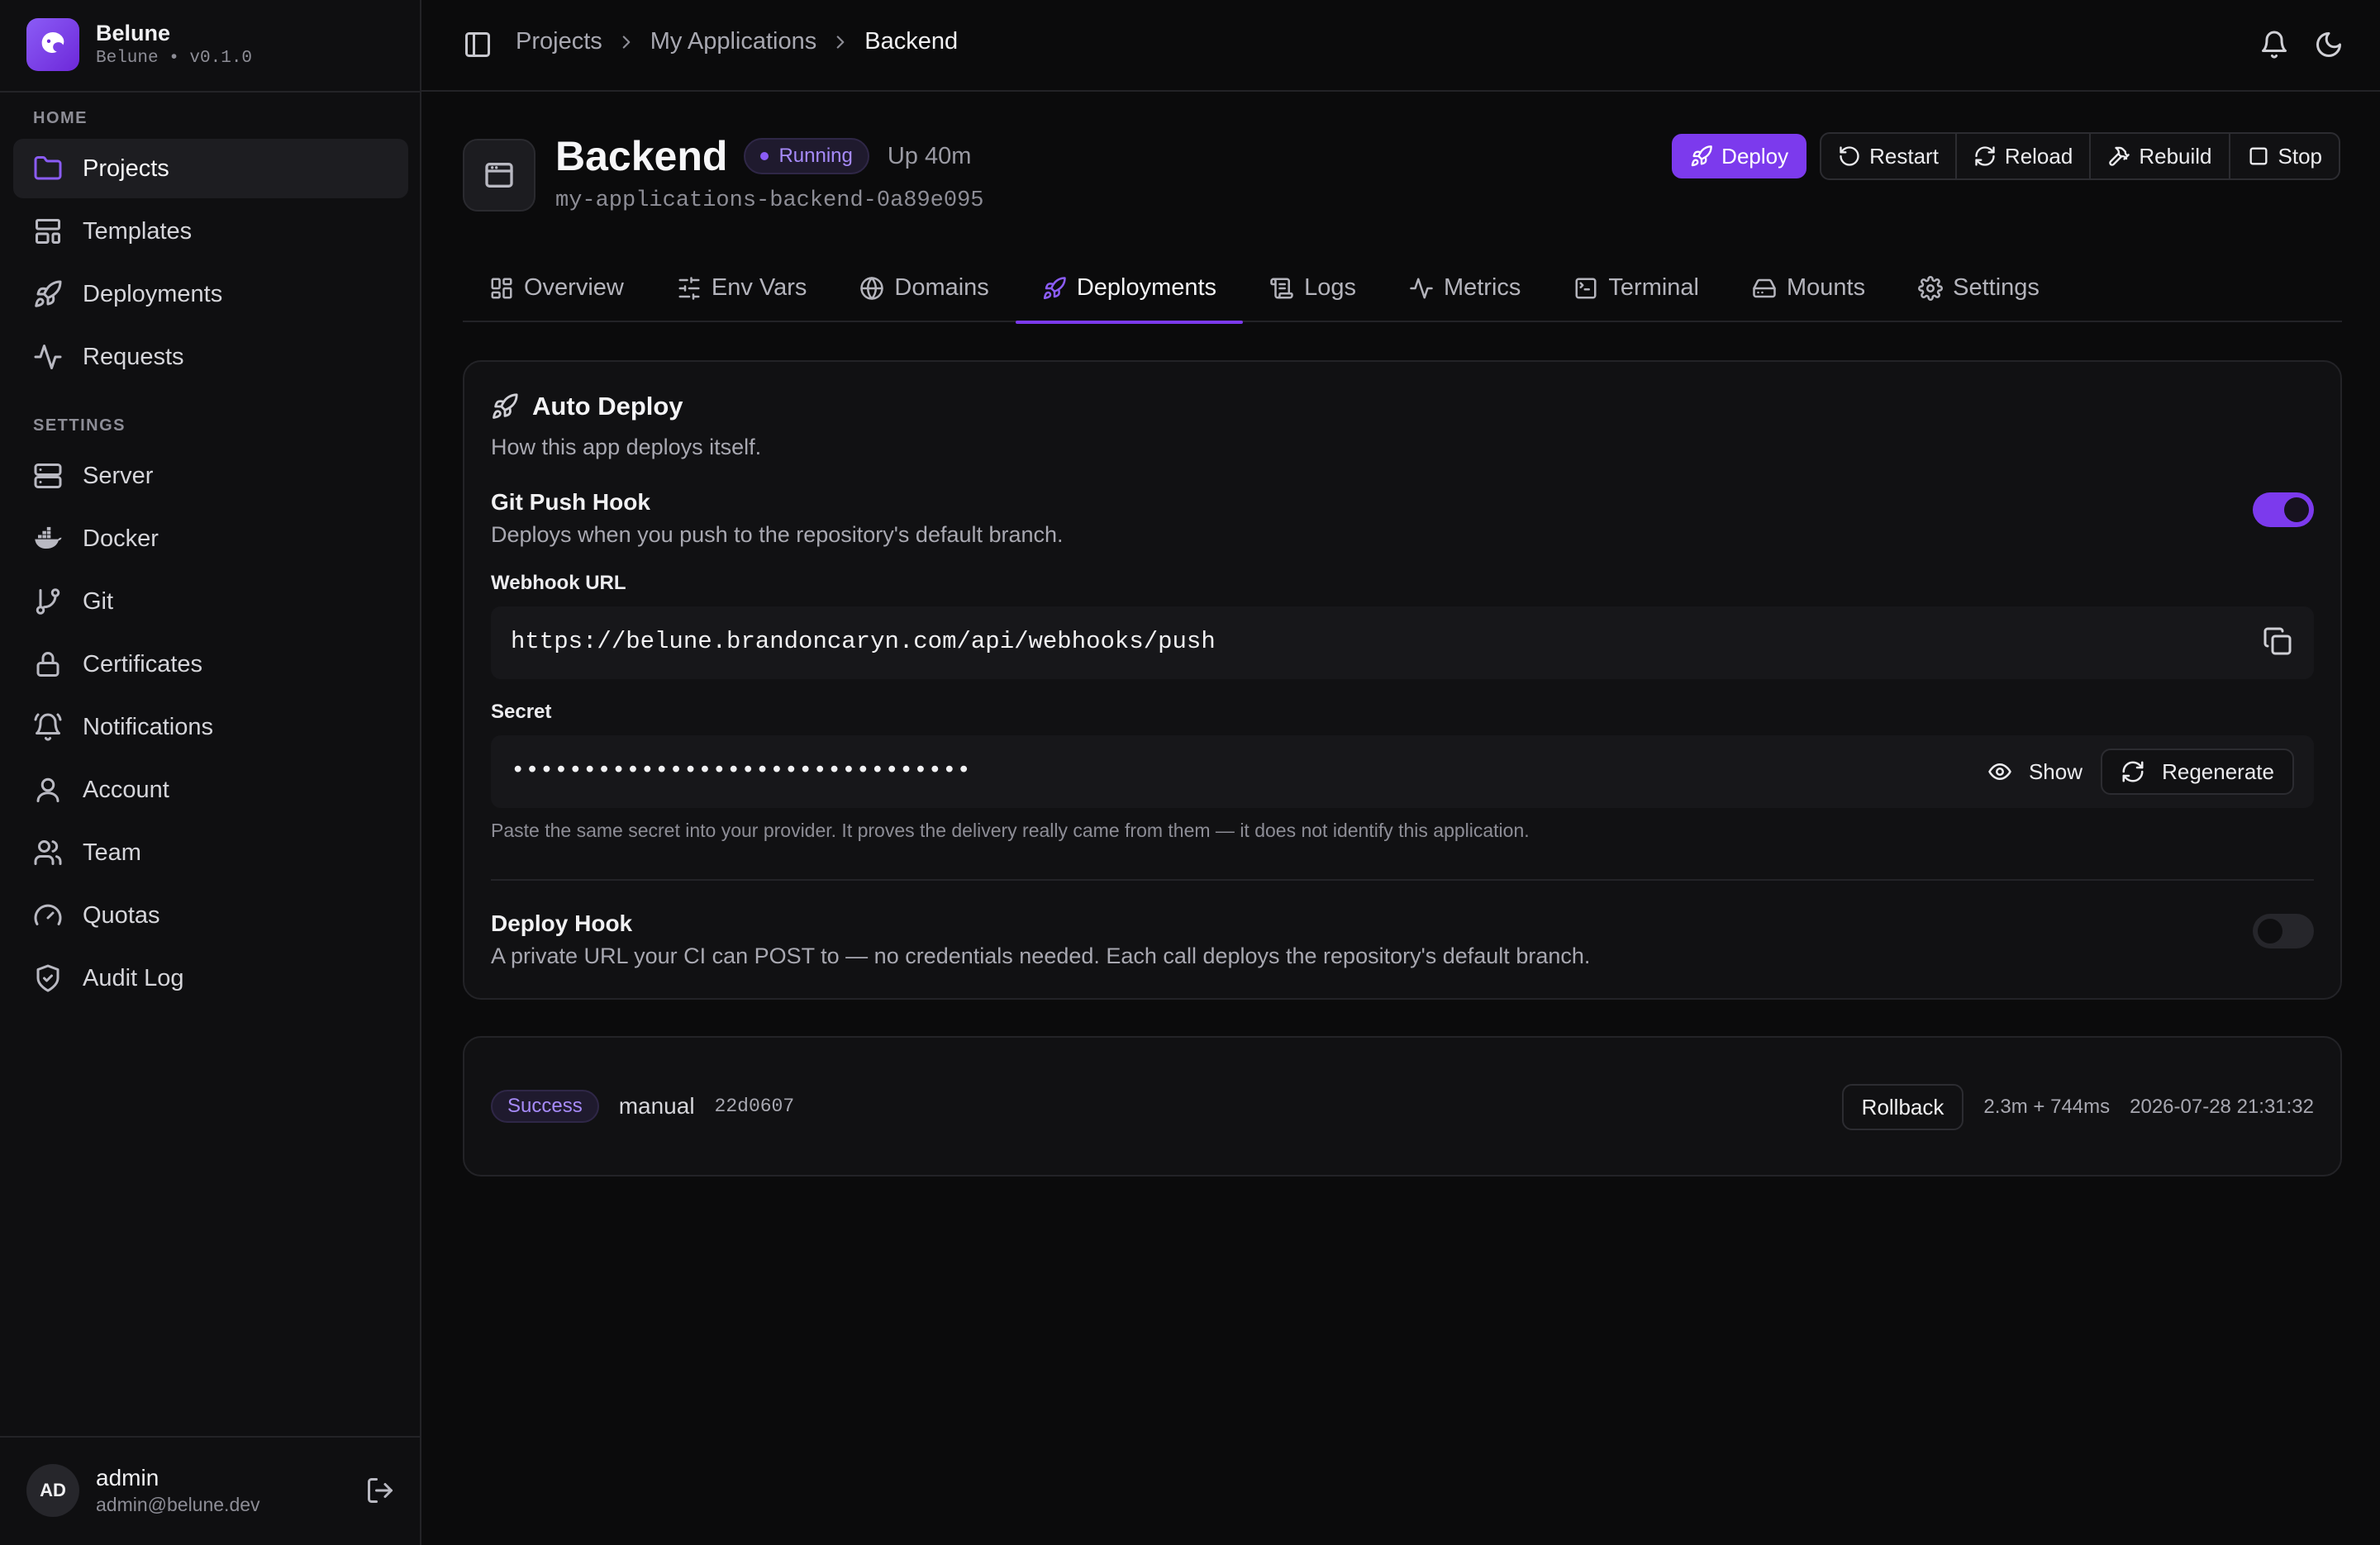 The height and width of the screenshot is (1545, 2380). I want to click on sidebar-item-label: Git, so click(98, 601).